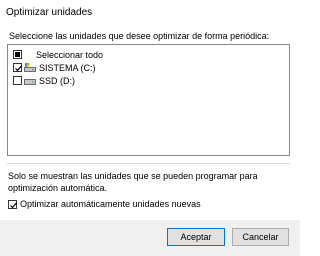 The width and height of the screenshot is (320, 256). I want to click on list-item-select-all: Seleccionar todo, so click(58, 54).